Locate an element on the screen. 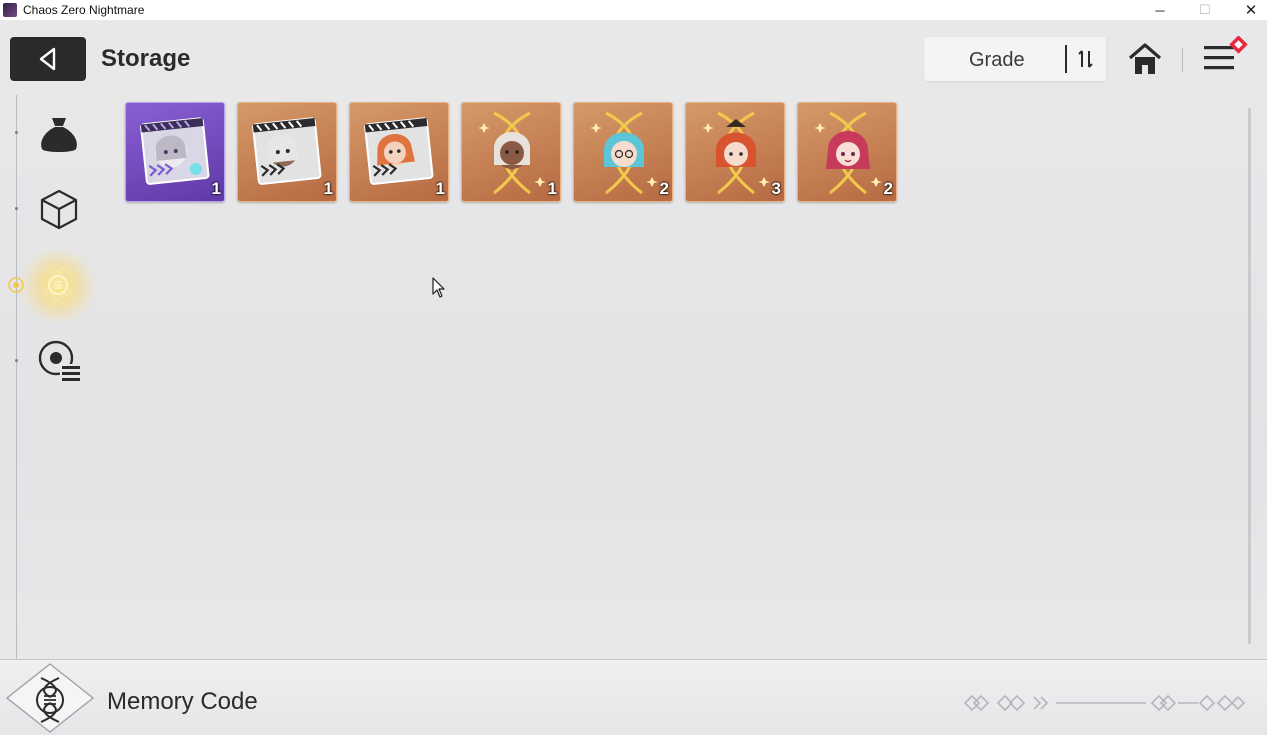  maximize-button: ☐ is located at coordinates (1205, 10).